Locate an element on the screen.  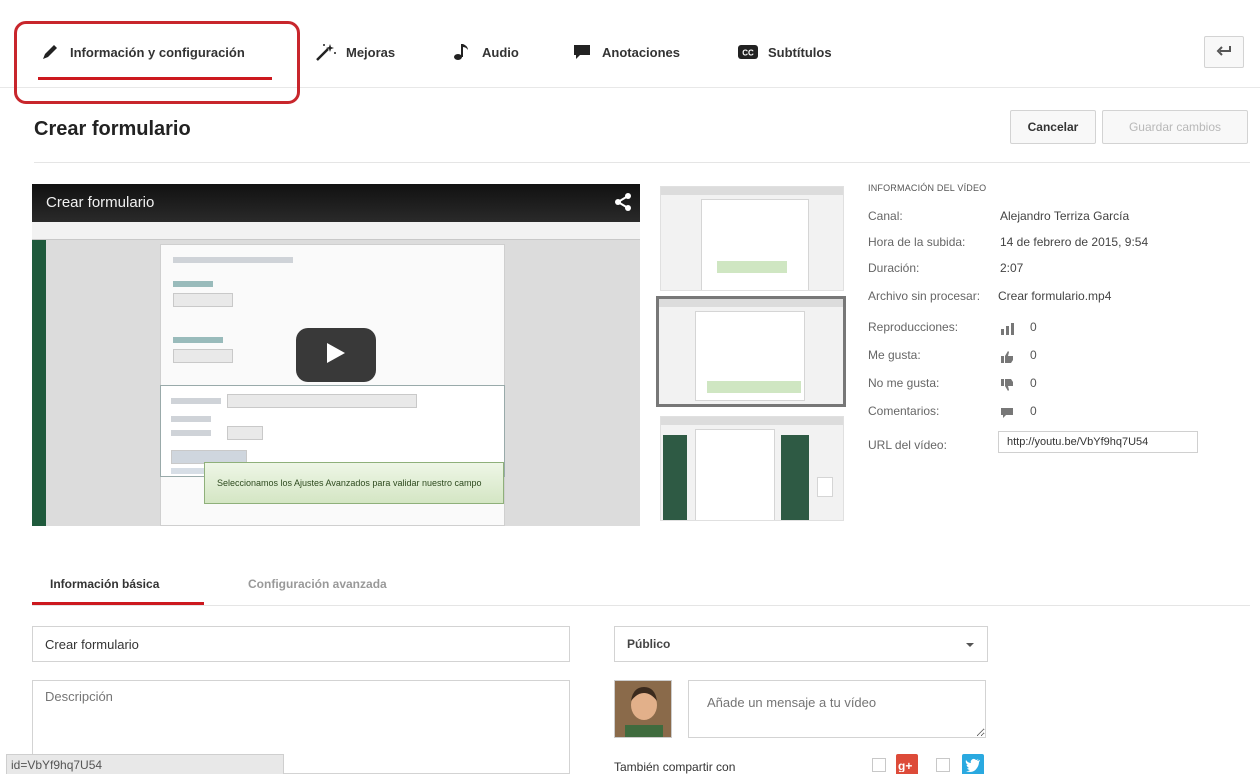
privacy-value: Público is located at coordinates (649, 644).